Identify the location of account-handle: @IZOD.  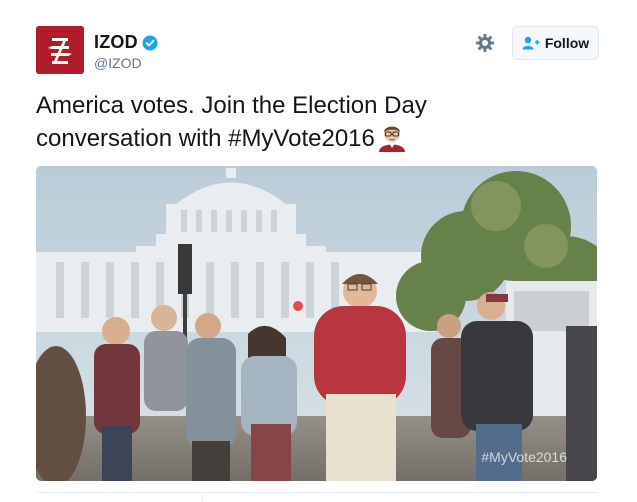
(126, 63).